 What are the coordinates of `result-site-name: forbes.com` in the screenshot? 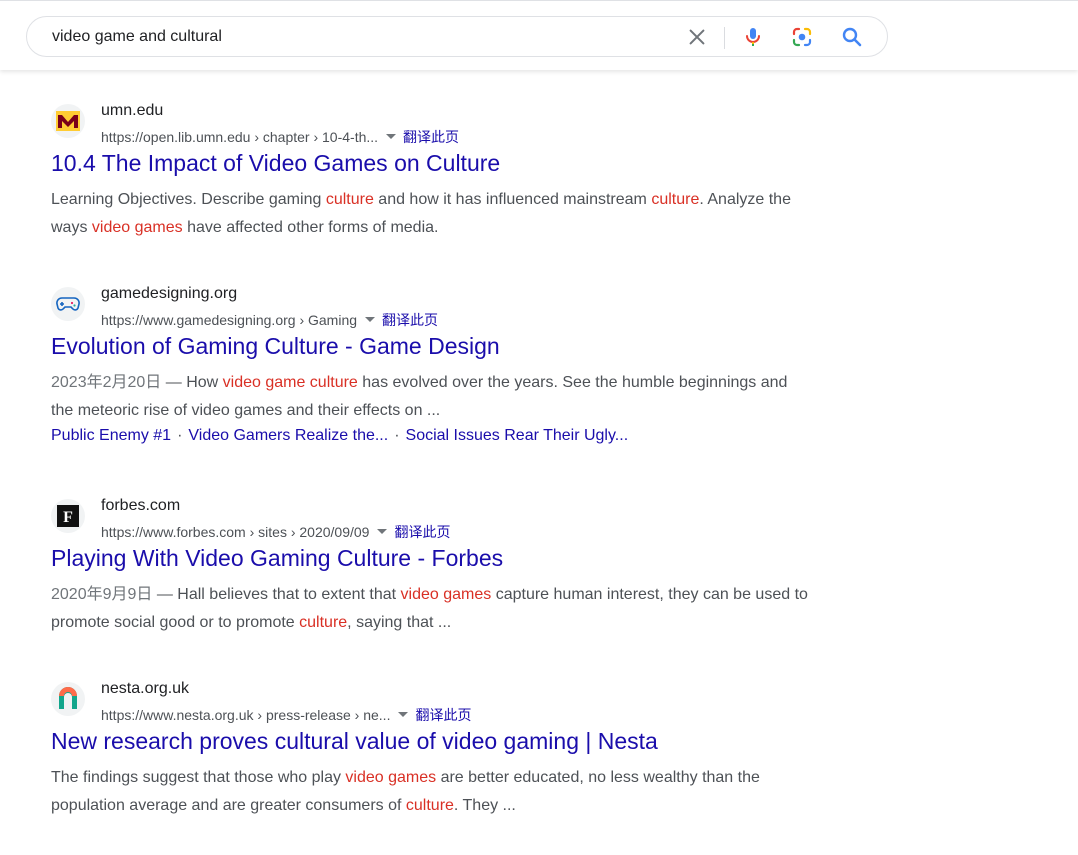 It's located at (141, 505).